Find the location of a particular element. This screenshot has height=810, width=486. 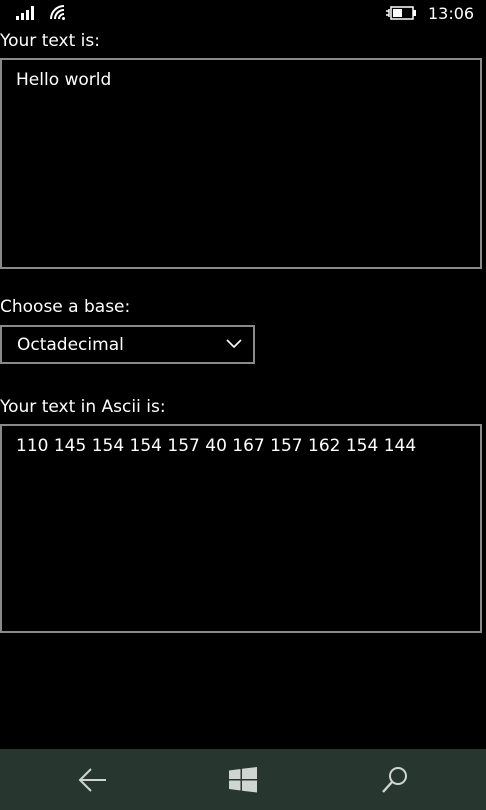

battery-charging-icon is located at coordinates (401, 13).